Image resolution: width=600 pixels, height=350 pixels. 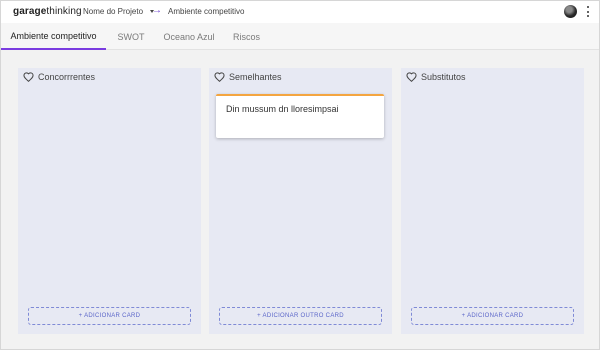 I want to click on column-header: Substitutos, so click(x=436, y=77).